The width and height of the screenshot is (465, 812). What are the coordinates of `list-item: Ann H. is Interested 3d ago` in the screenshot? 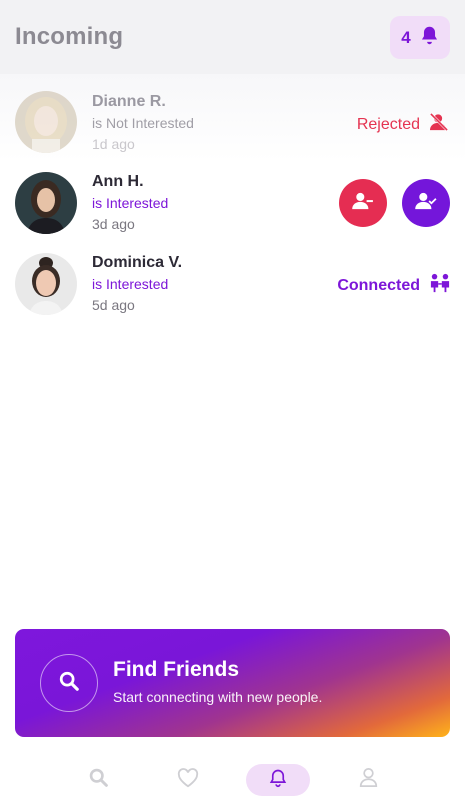 It's located at (232, 212).